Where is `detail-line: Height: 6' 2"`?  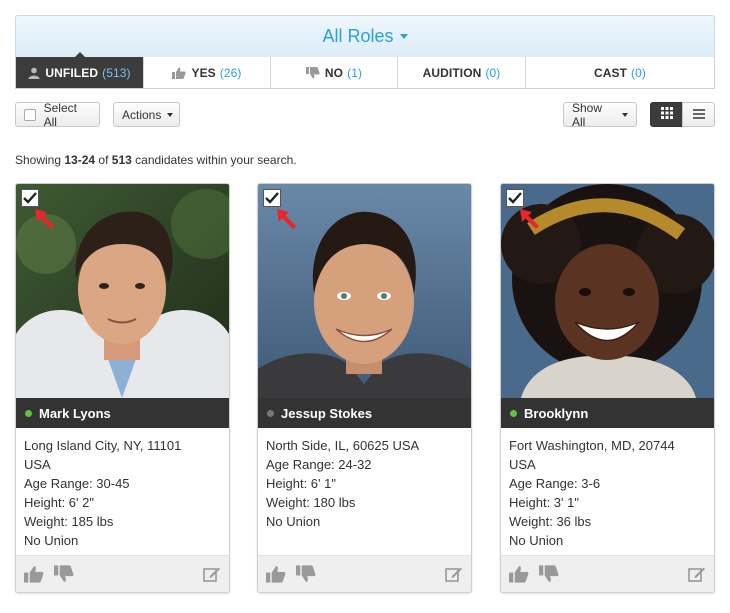
detail-line: Height: 6' 2" is located at coordinates (59, 502).